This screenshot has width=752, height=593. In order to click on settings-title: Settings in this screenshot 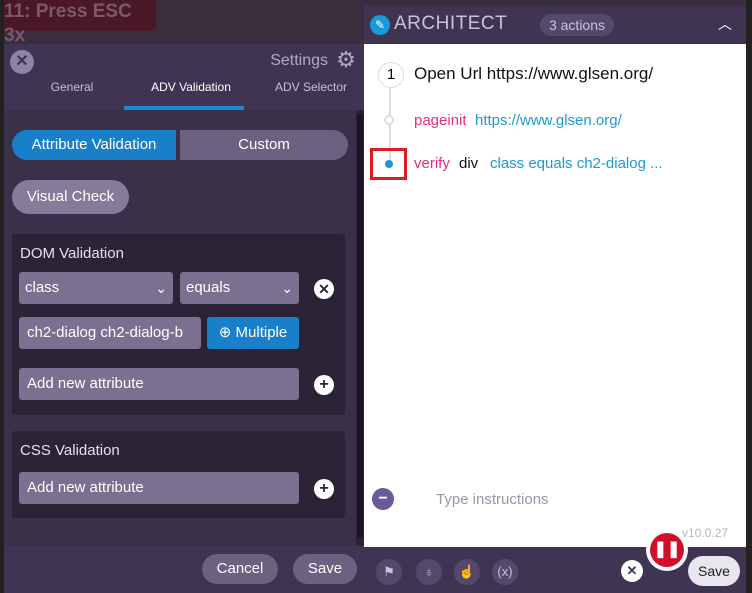, I will do `click(299, 60)`.